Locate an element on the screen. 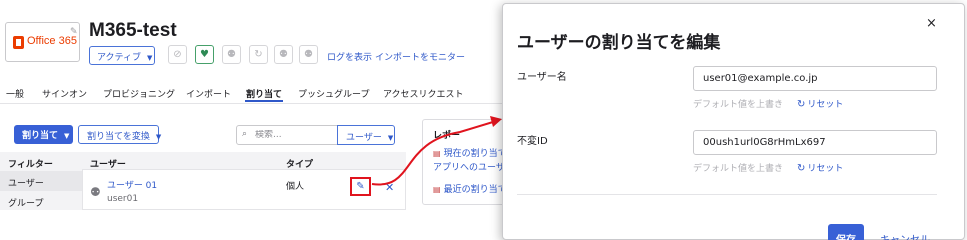 The width and height of the screenshot is (967, 240). username-field is located at coordinates (815, 78).